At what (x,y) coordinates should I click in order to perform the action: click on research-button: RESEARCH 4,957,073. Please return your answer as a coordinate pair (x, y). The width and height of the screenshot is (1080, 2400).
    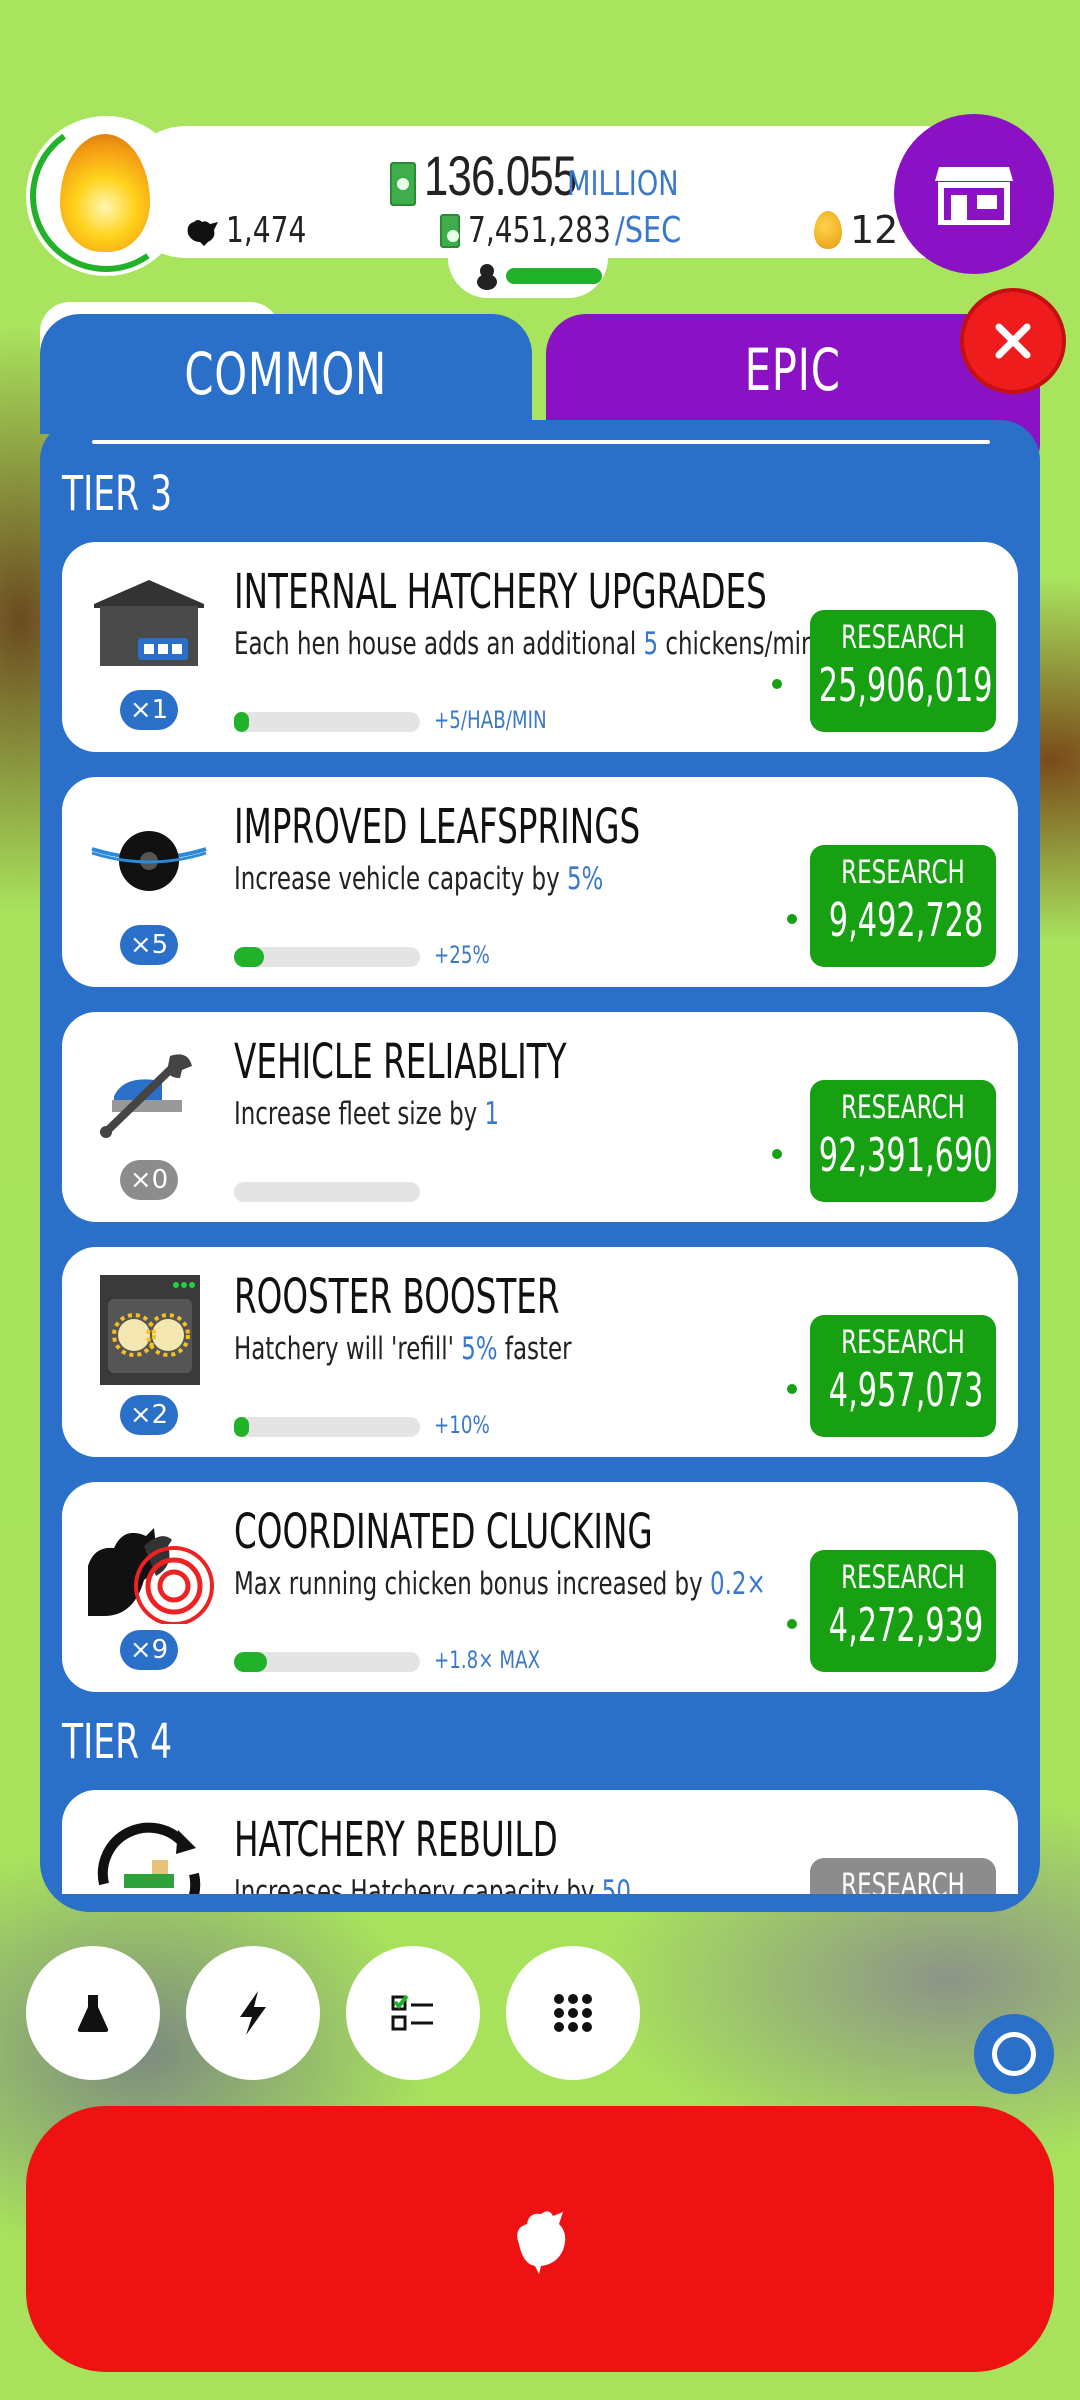
    Looking at the image, I should click on (891, 1376).